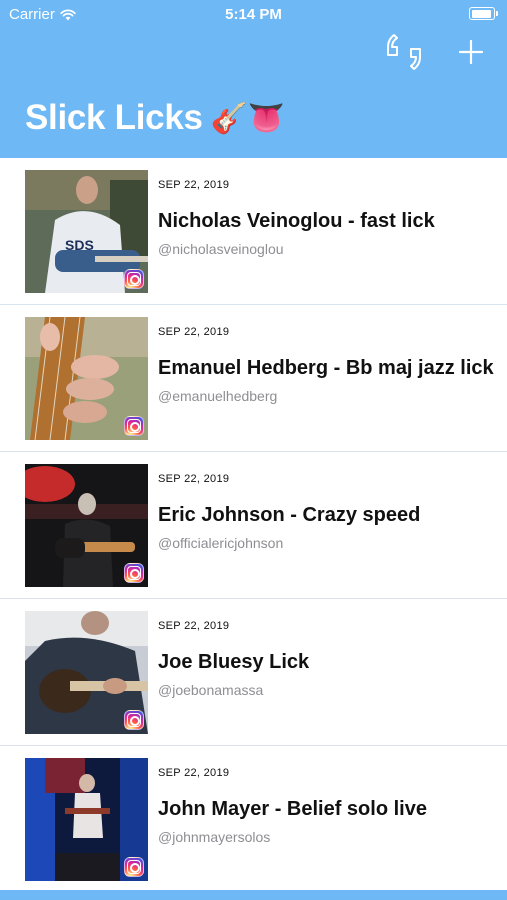 This screenshot has width=507, height=900. I want to click on lick-handle: @emanuelhedberg, so click(218, 396).